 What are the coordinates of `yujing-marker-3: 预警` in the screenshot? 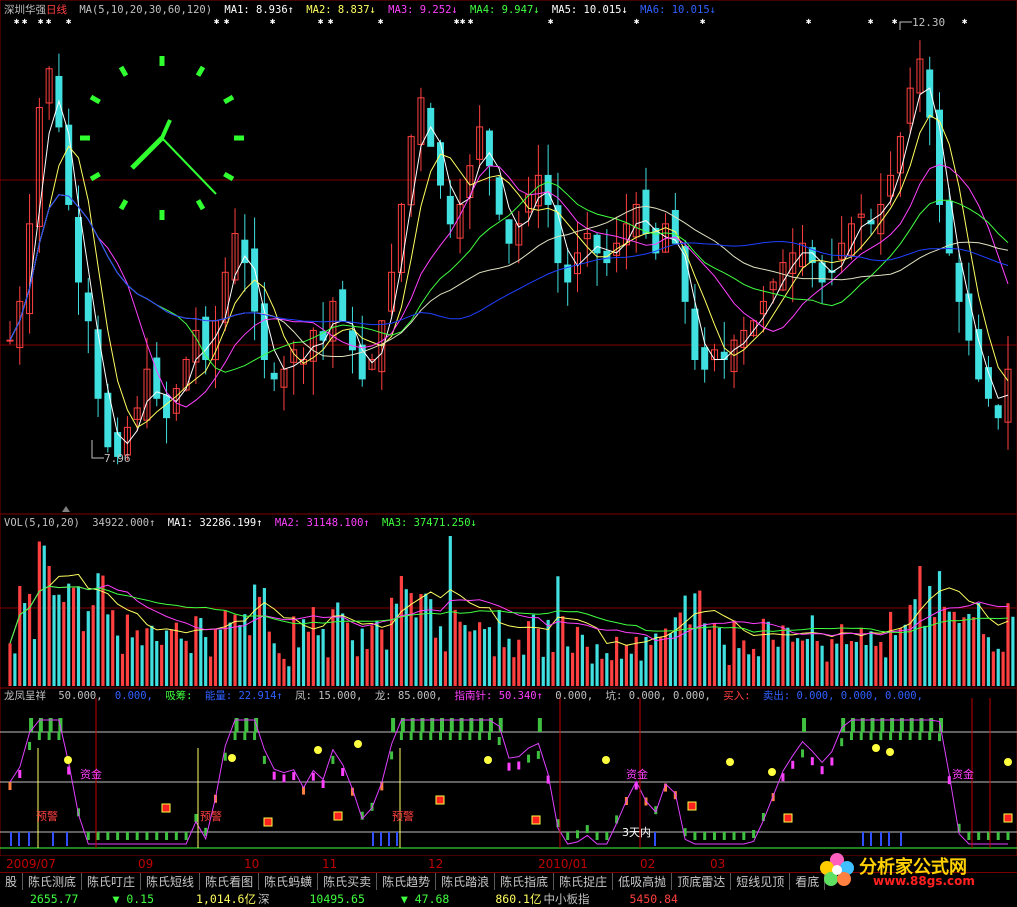 It's located at (403, 816).